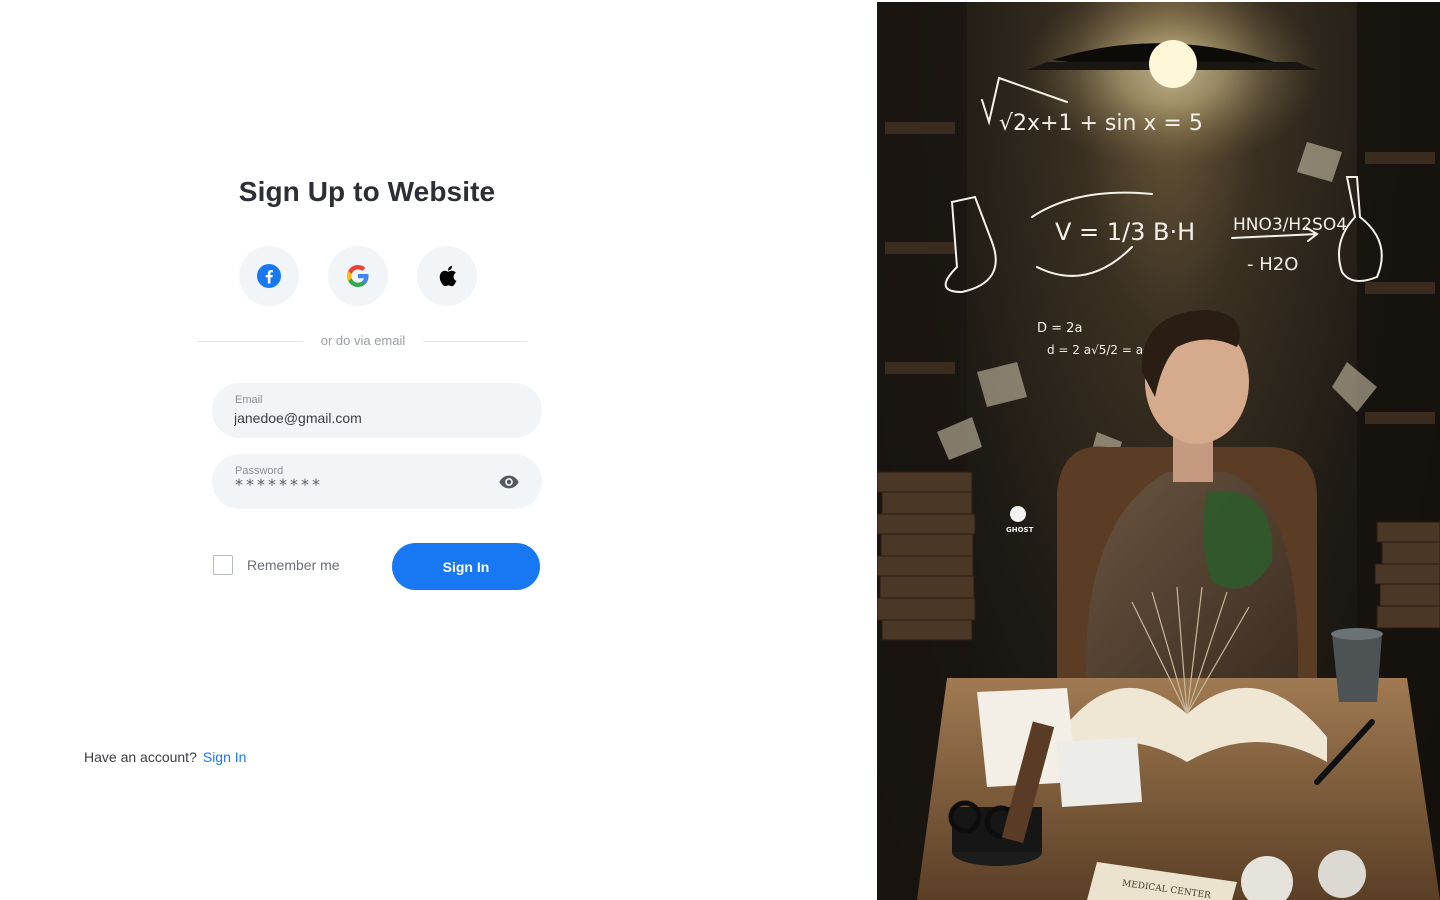 This screenshot has height=900, width=1440. What do you see at coordinates (250, 341) in the screenshot?
I see `divider-line-left` at bounding box center [250, 341].